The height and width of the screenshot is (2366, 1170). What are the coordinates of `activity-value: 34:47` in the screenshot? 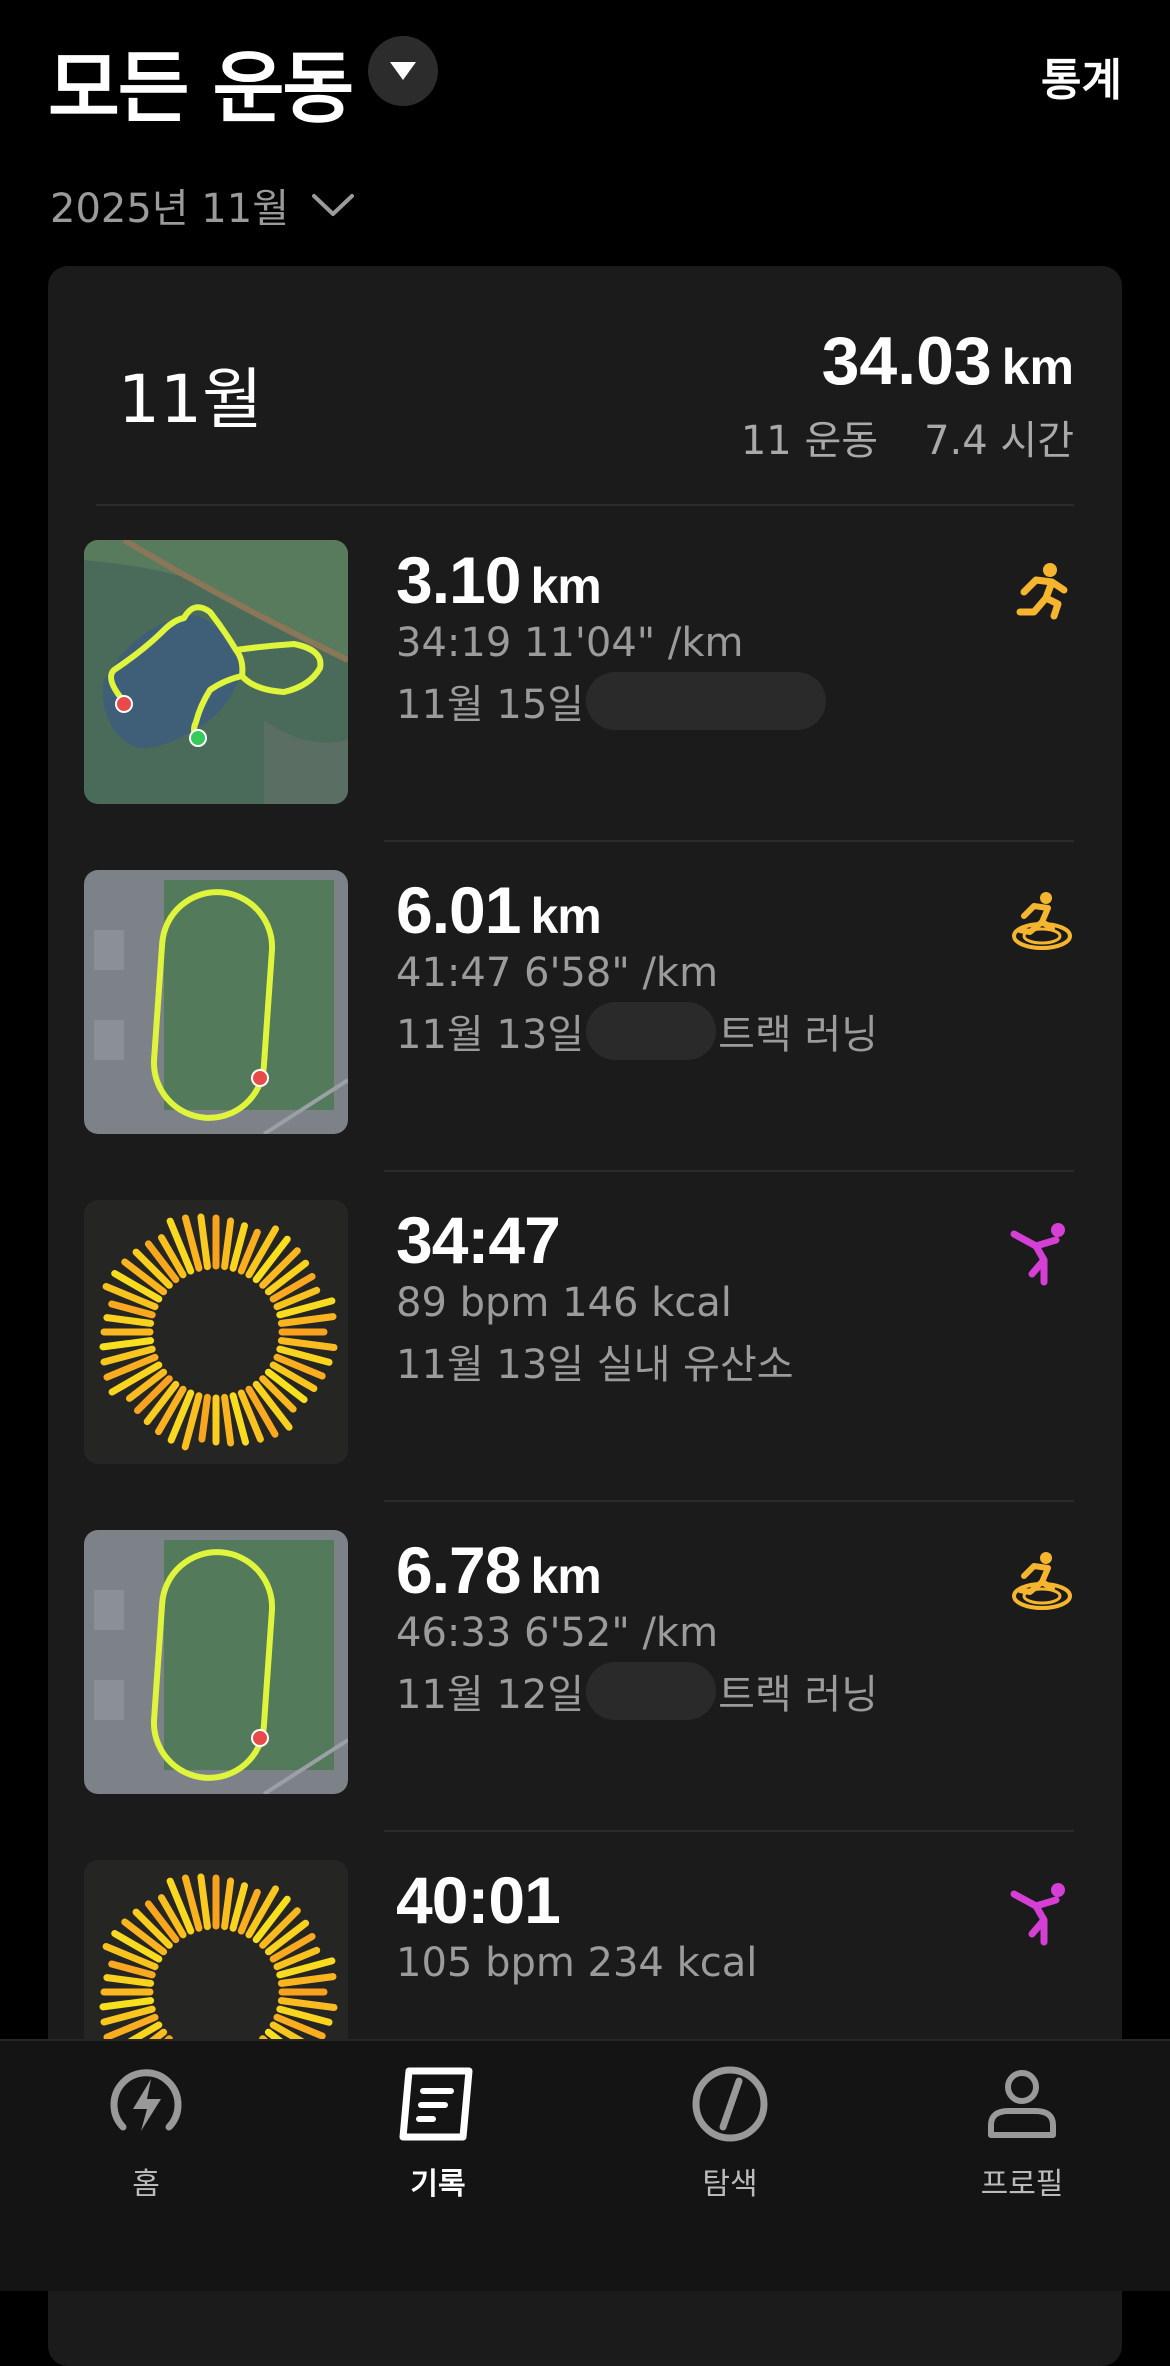 It's located at (478, 1240).